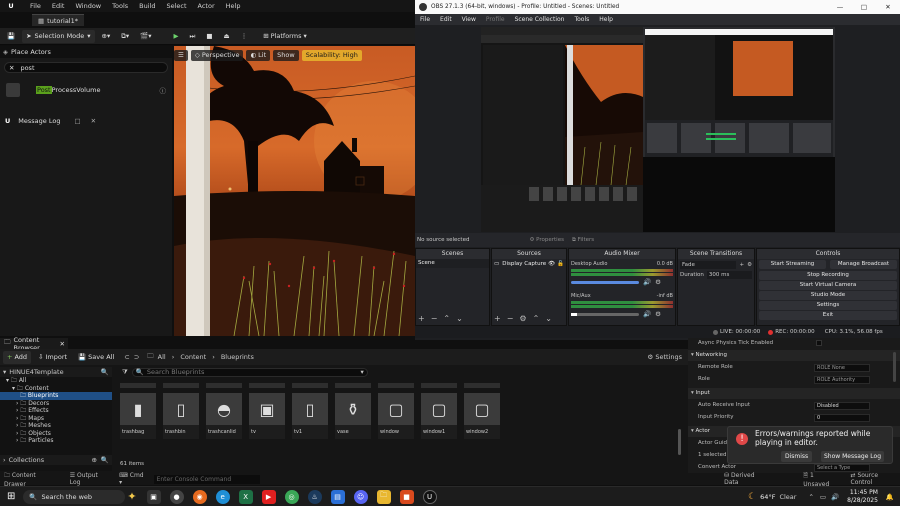  Describe the element at coordinates (88, 6) in the screenshot. I see `menu-window: Window` at that location.